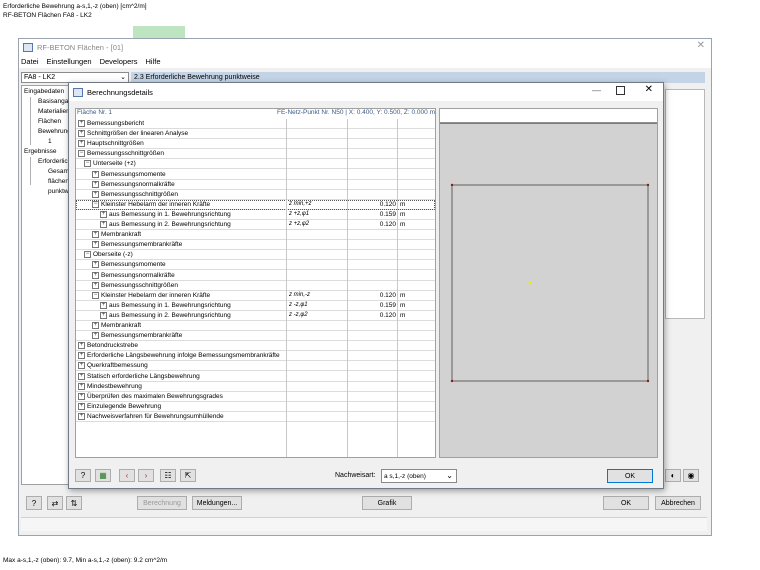 The width and height of the screenshot is (760, 570). Describe the element at coordinates (168, 475) in the screenshot. I see `table-icon: ☷` at that location.